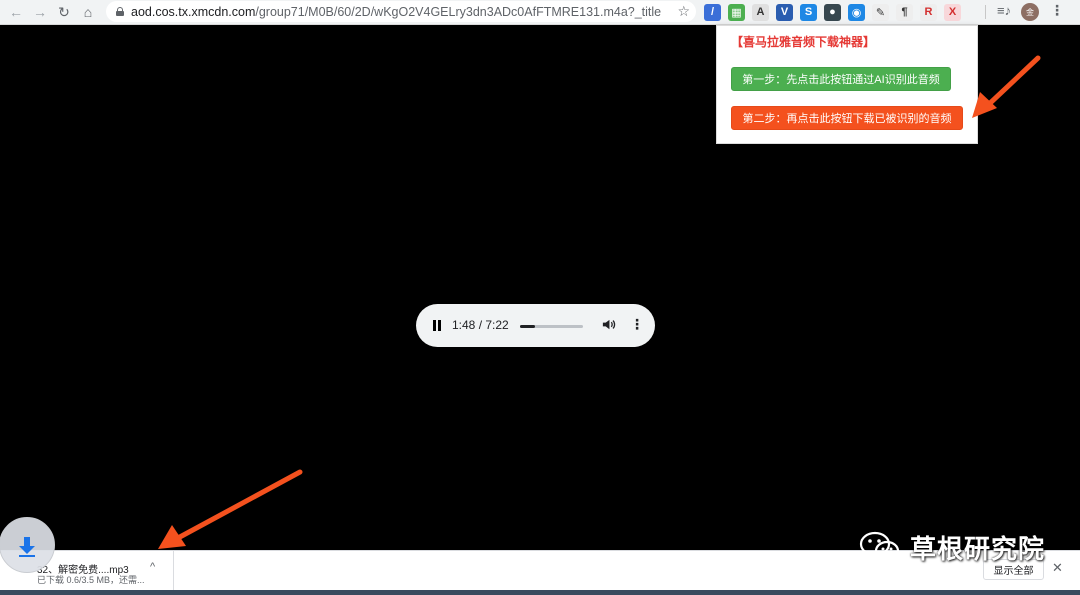 This screenshot has width=1080, height=595. I want to click on close-shelf-icon: ✕, so click(1057, 568).